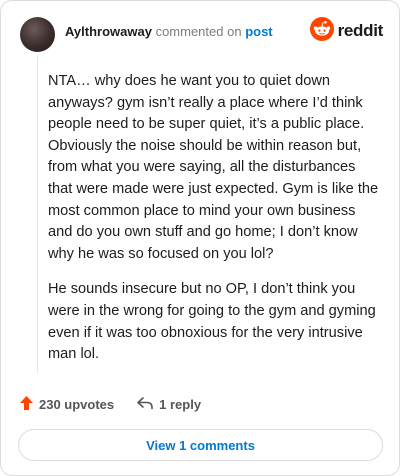 The height and width of the screenshot is (476, 400). I want to click on reply-button: 1 reply, so click(168, 404).